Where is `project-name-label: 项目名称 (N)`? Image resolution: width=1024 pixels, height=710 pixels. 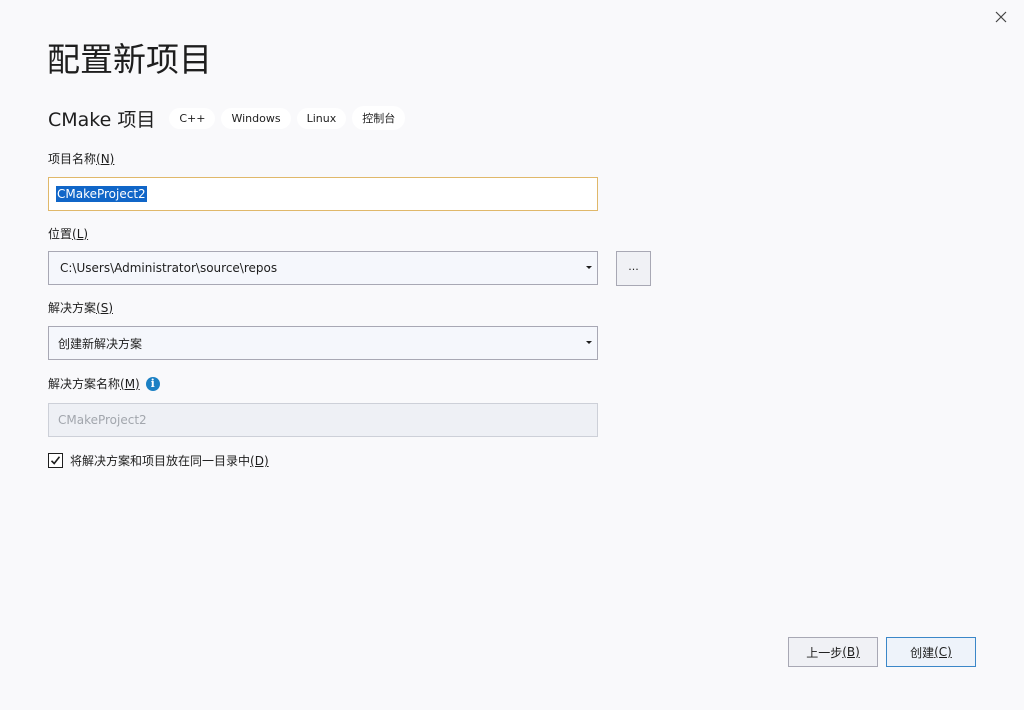
project-name-label: 项目名称 (N) is located at coordinates (81, 158).